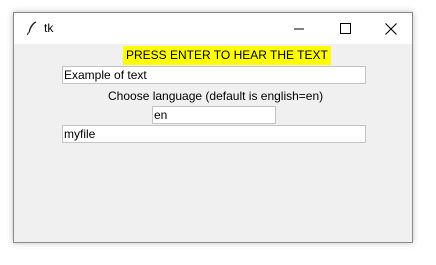  What do you see at coordinates (216, 96) in the screenshot?
I see `language-label: Choose language (default is english=en)` at bounding box center [216, 96].